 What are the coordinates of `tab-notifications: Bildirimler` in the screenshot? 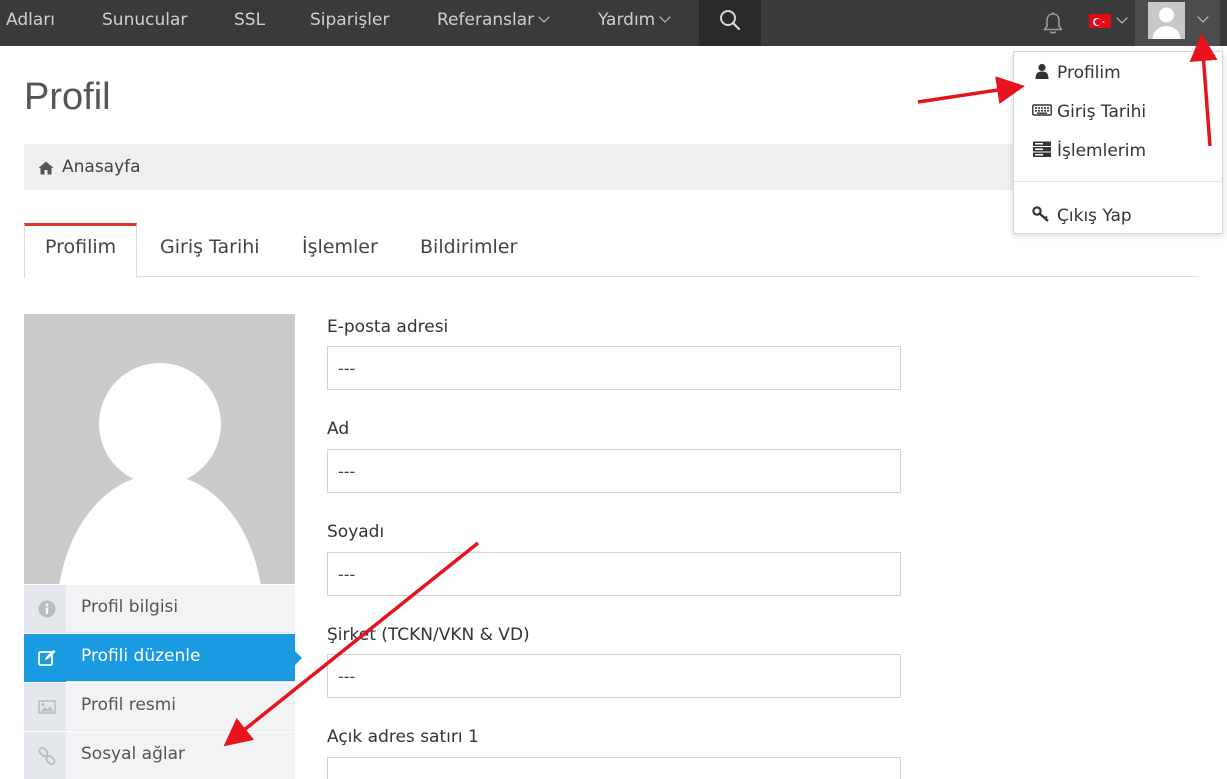 It's located at (468, 247).